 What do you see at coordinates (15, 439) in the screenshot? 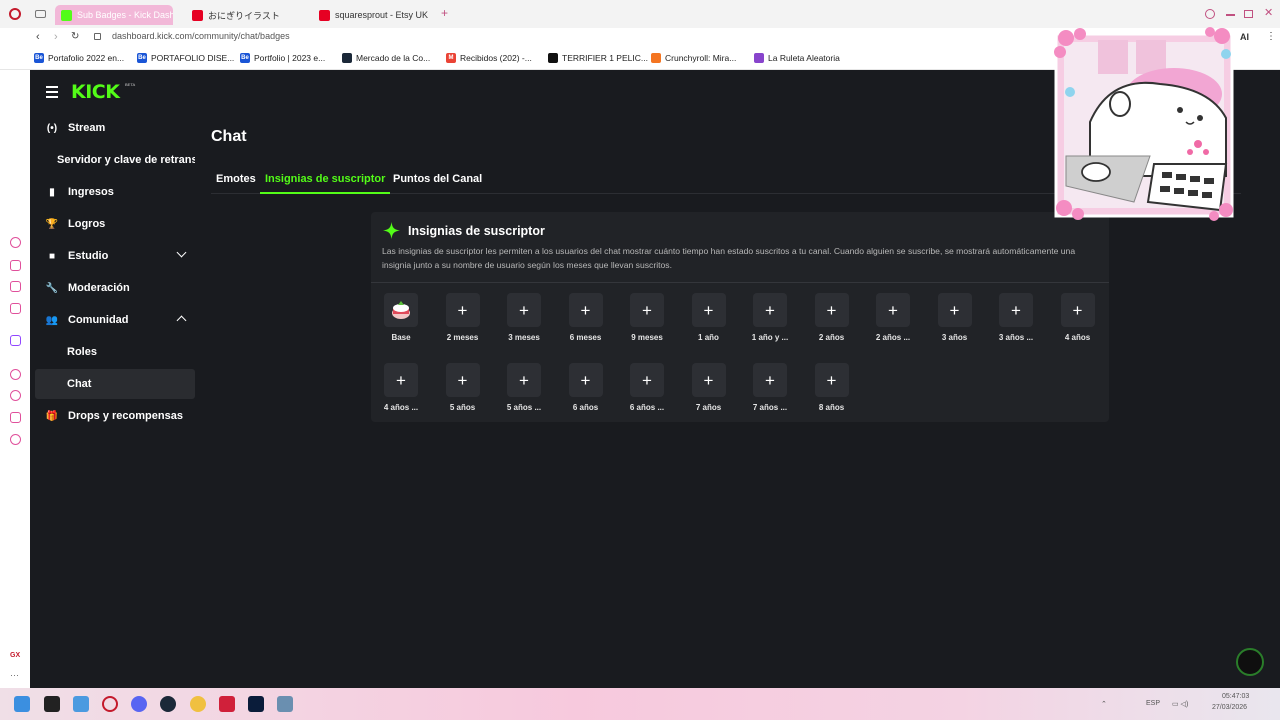
I see `settings-gear-icon` at bounding box center [15, 439].